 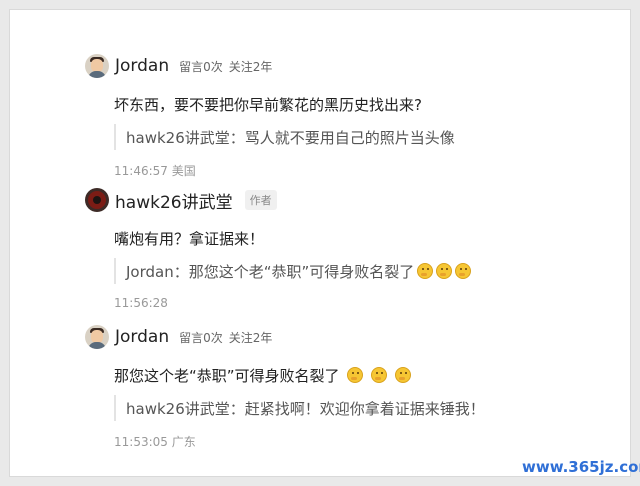 I want to click on comment-text: 嘴炮有用？拿证据来！, so click(x=189, y=239).